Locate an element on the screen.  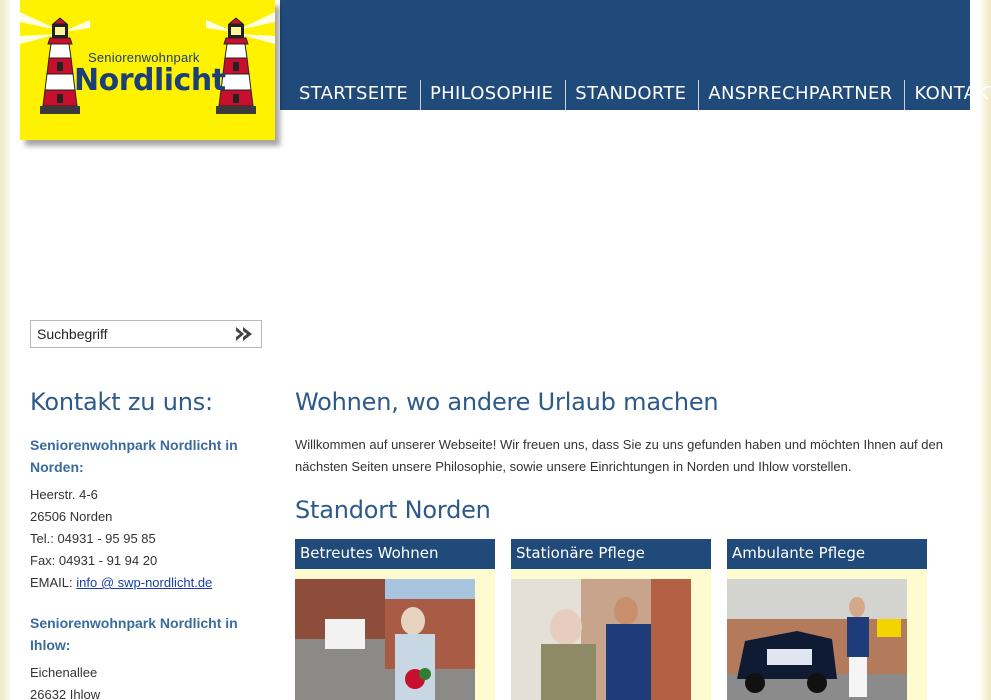
address-city: 26506 Norden is located at coordinates (71, 516).